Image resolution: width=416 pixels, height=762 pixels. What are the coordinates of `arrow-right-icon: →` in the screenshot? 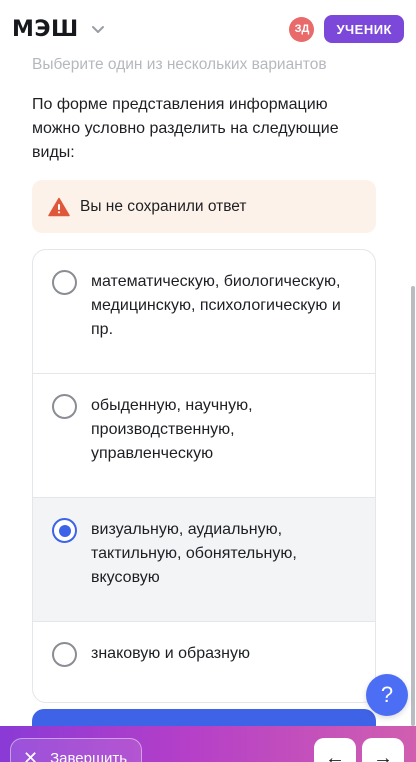 It's located at (383, 754).